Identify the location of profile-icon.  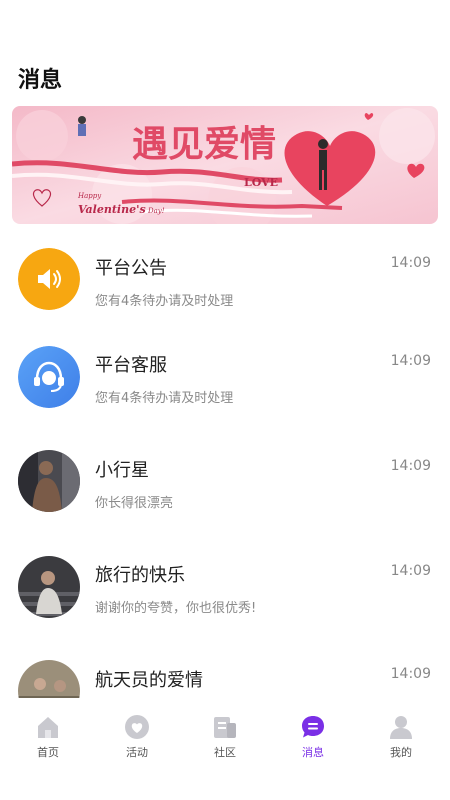
(401, 727).